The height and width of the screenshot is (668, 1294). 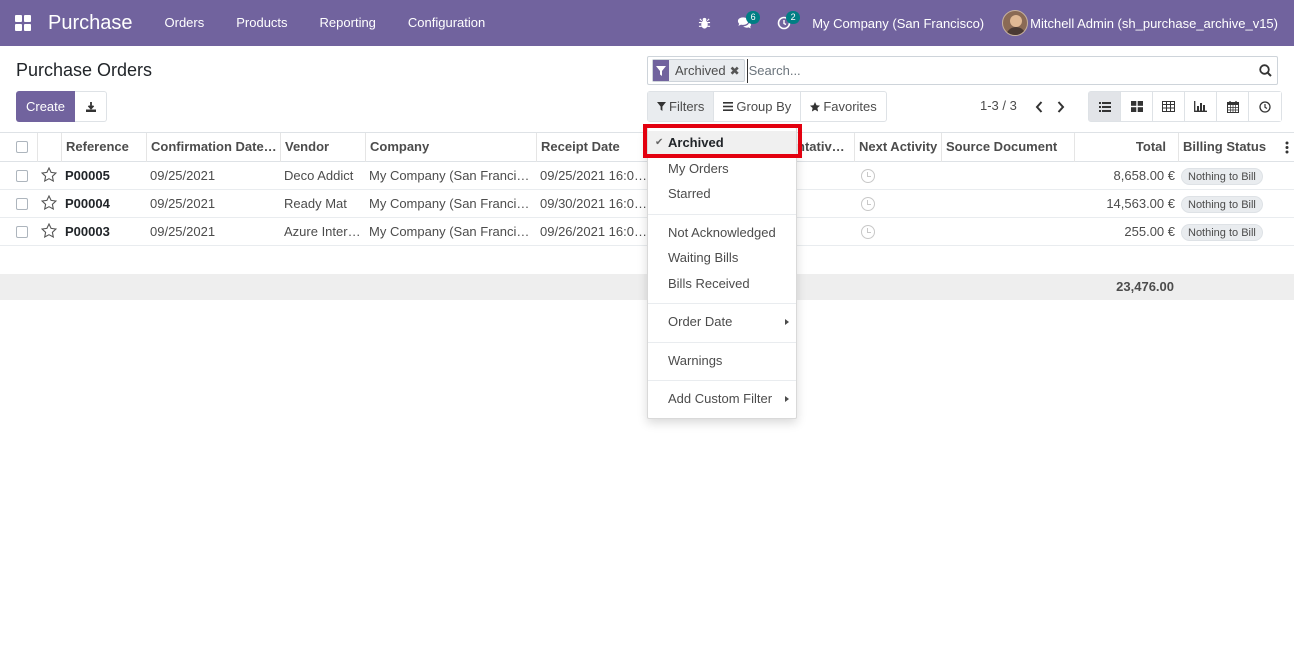 I want to click on messages-badge: 6, so click(x=753, y=17).